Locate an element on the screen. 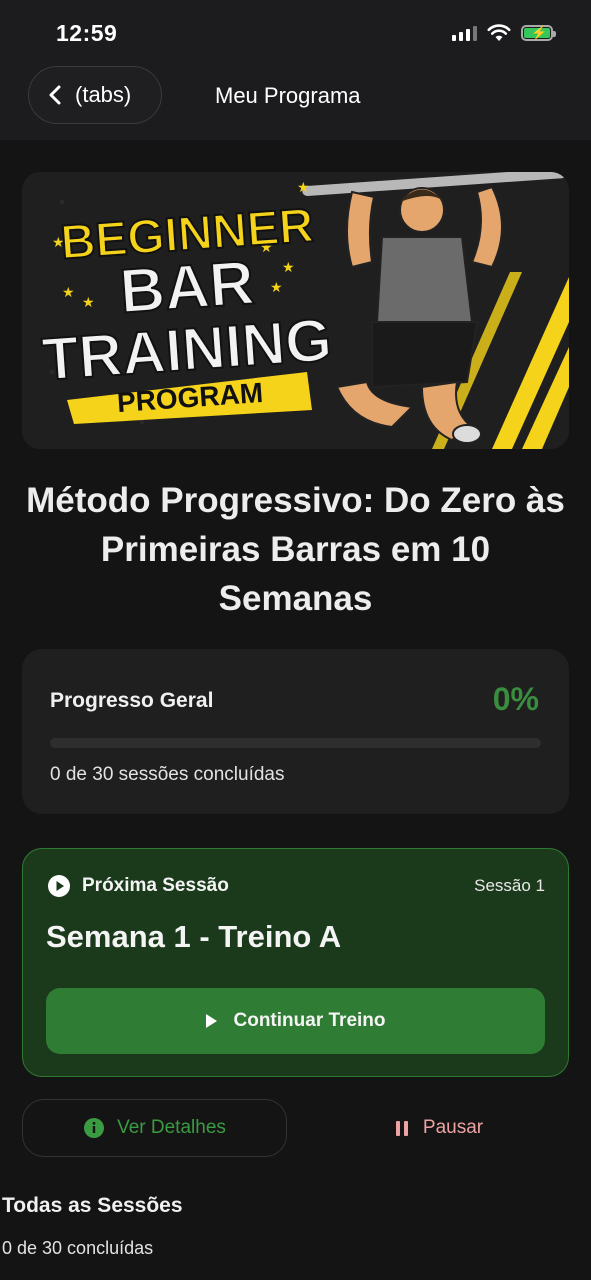  next-session-label: Próxima Sessão is located at coordinates (155, 885).